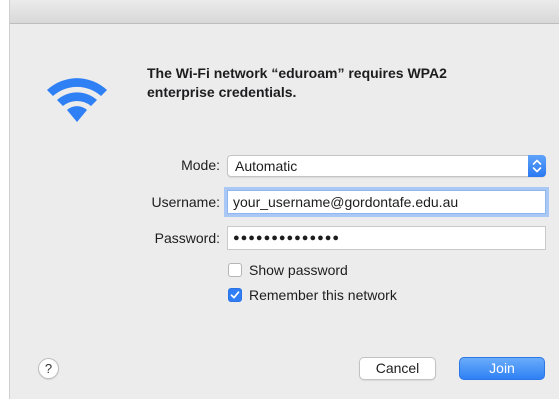 This screenshot has width=559, height=399. I want to click on help-button: ?, so click(48, 368).